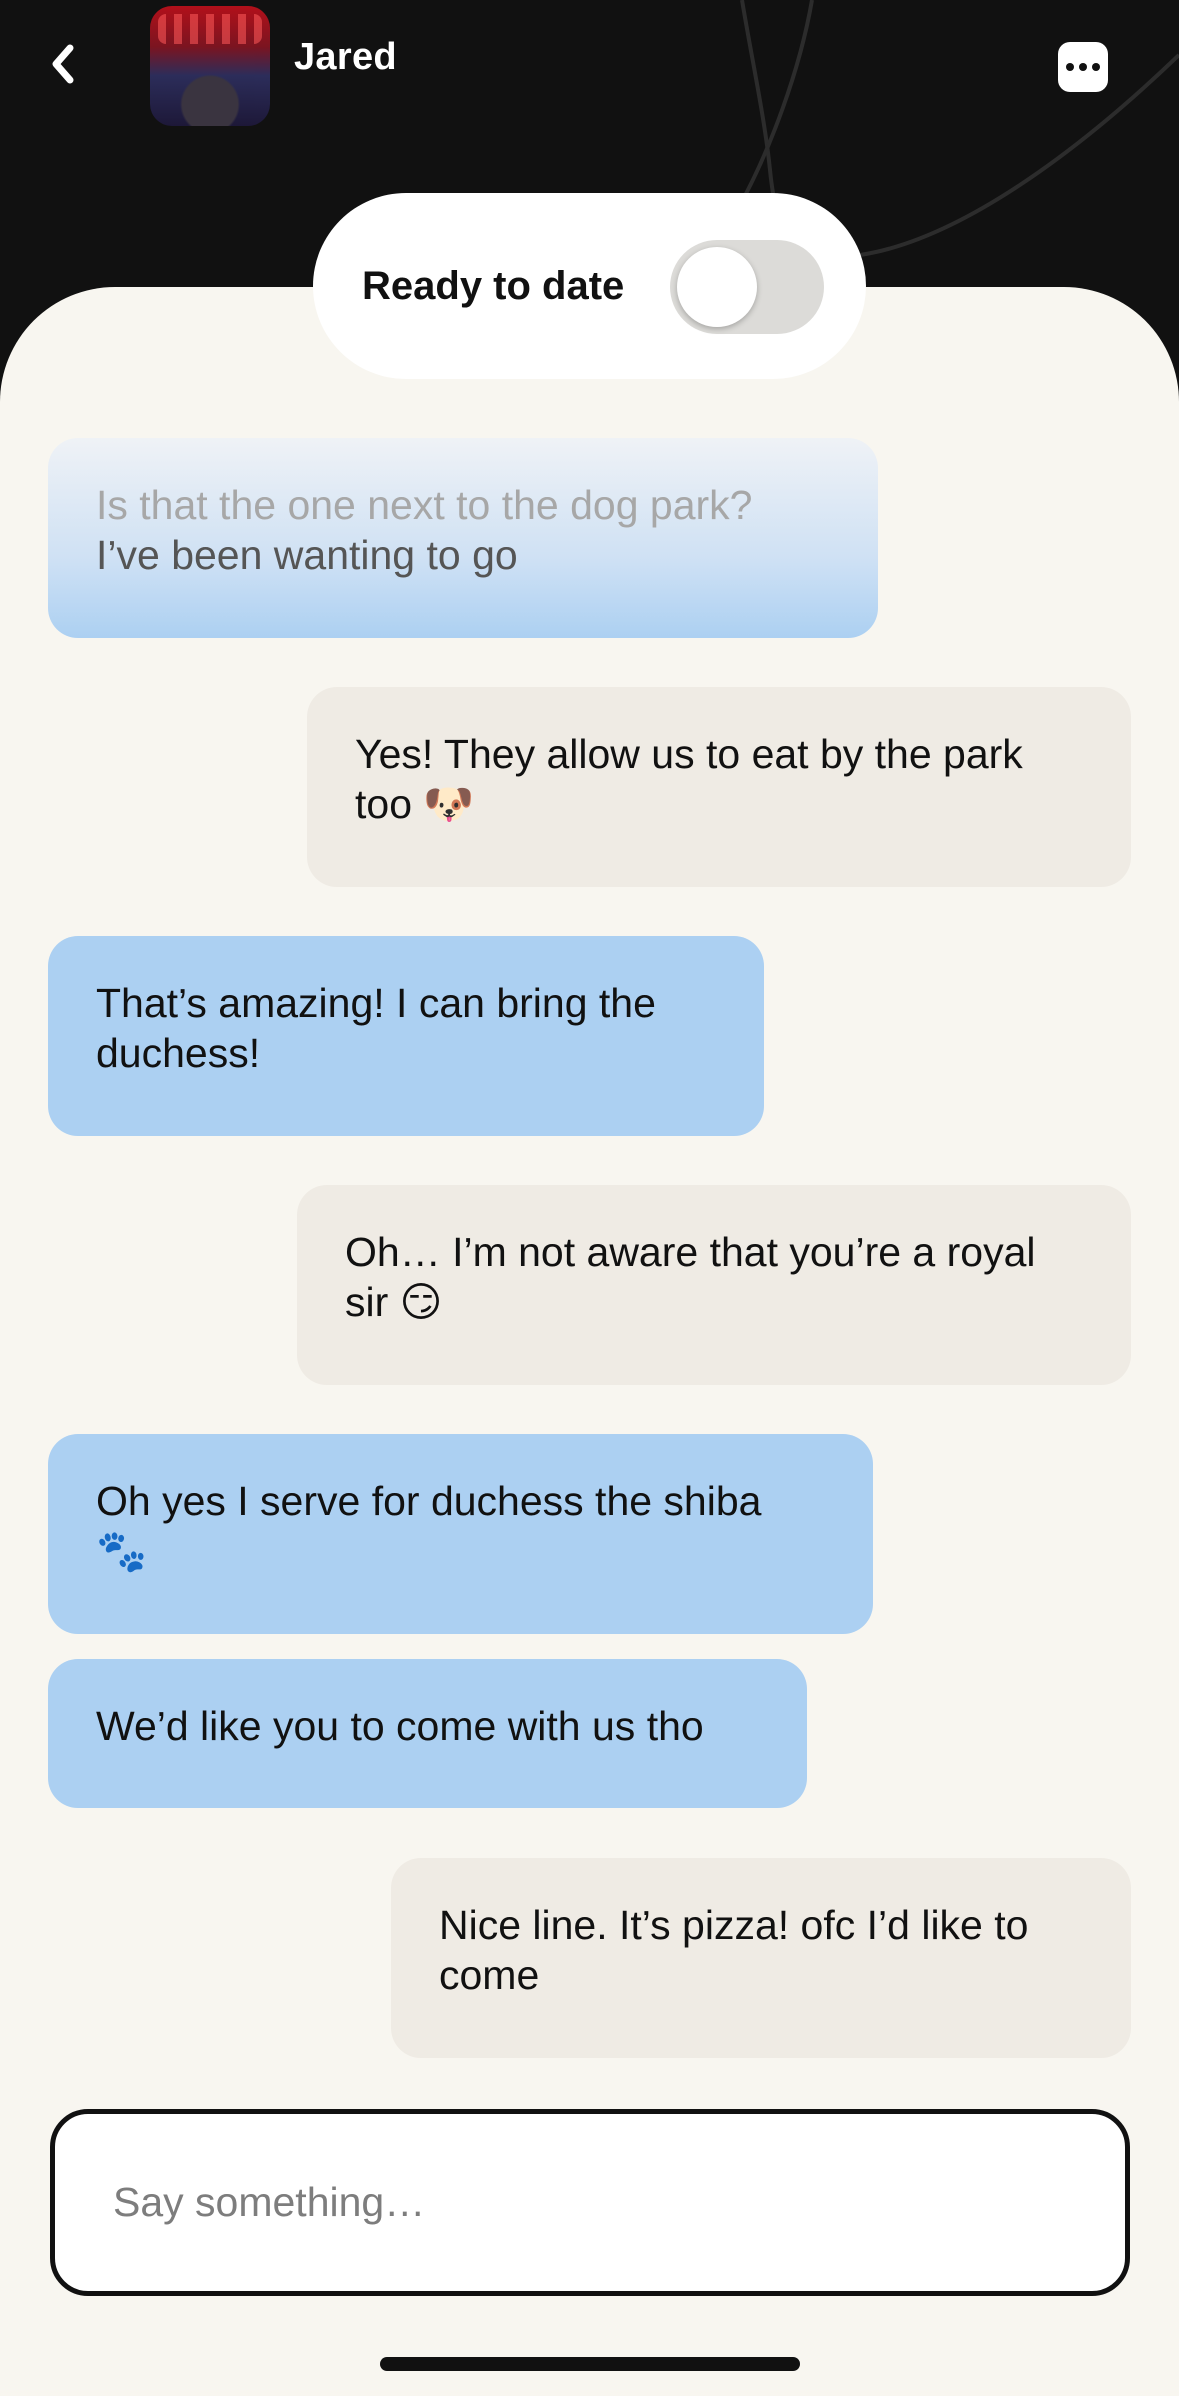  I want to click on message-text: Oh yes I serve for duchess the shiba, so click(429, 1501).